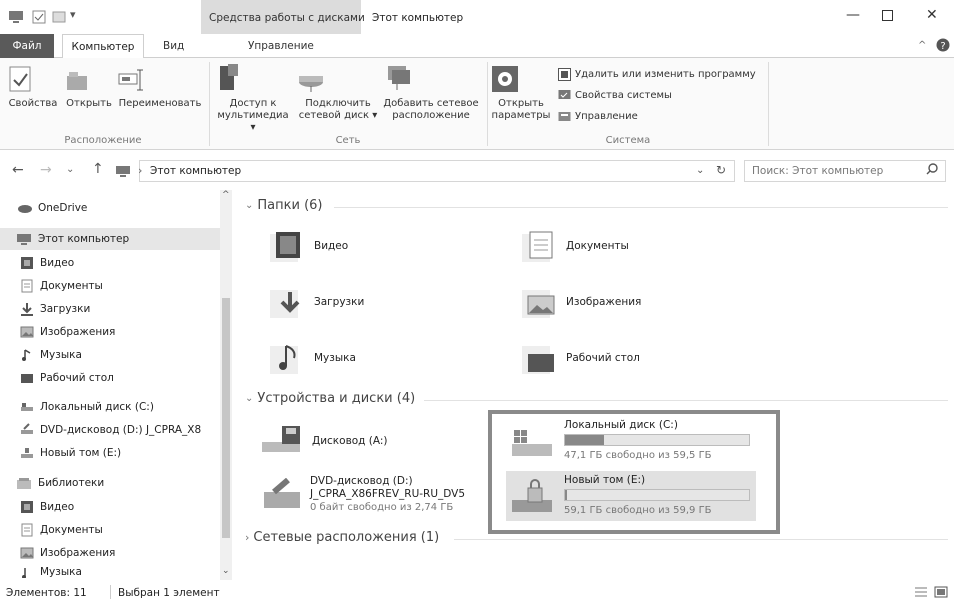  Describe the element at coordinates (887, 14) in the screenshot. I see `maximize-button` at that location.